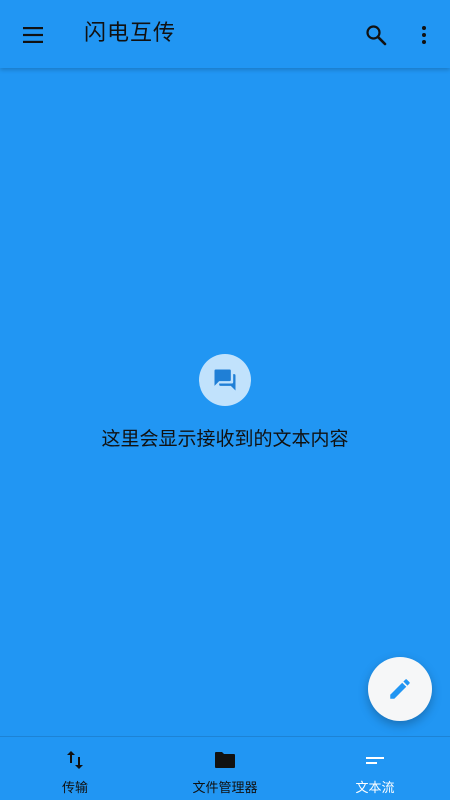 Image resolution: width=450 pixels, height=800 pixels. Describe the element at coordinates (225, 34) in the screenshot. I see `app-bar: 闪电互传` at that location.